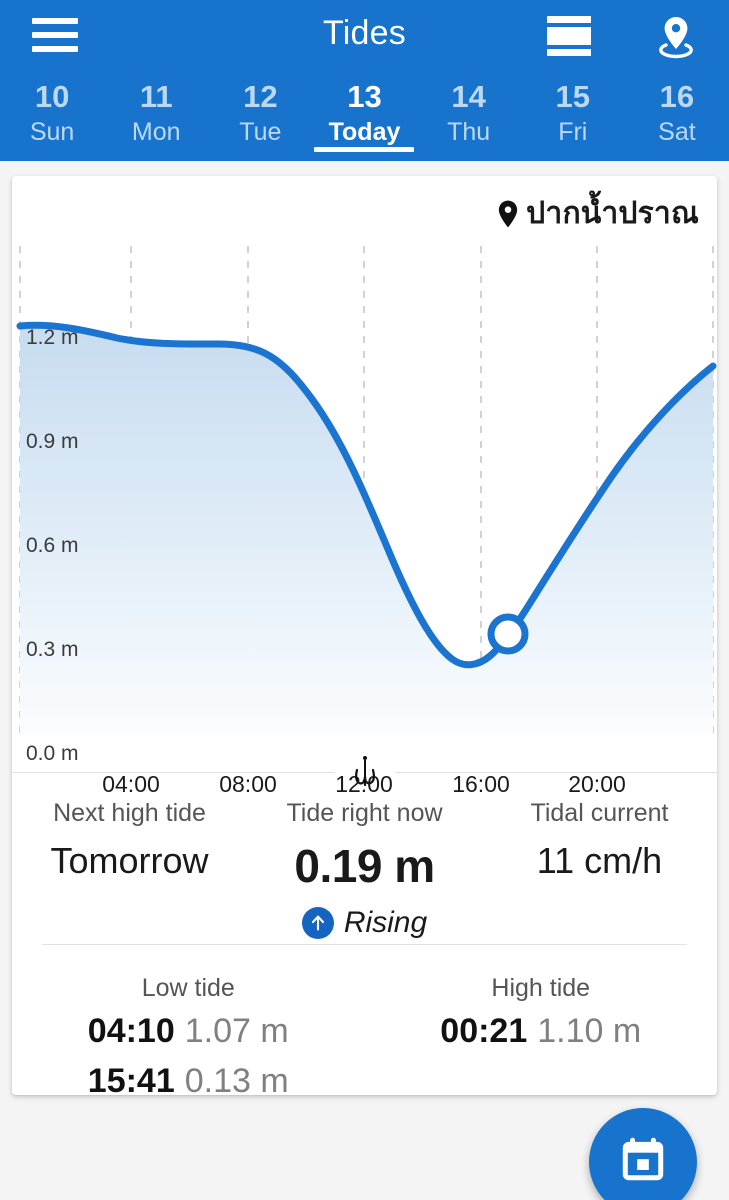 This screenshot has height=1200, width=729. I want to click on low-tide-time: 15:41, so click(131, 1078).